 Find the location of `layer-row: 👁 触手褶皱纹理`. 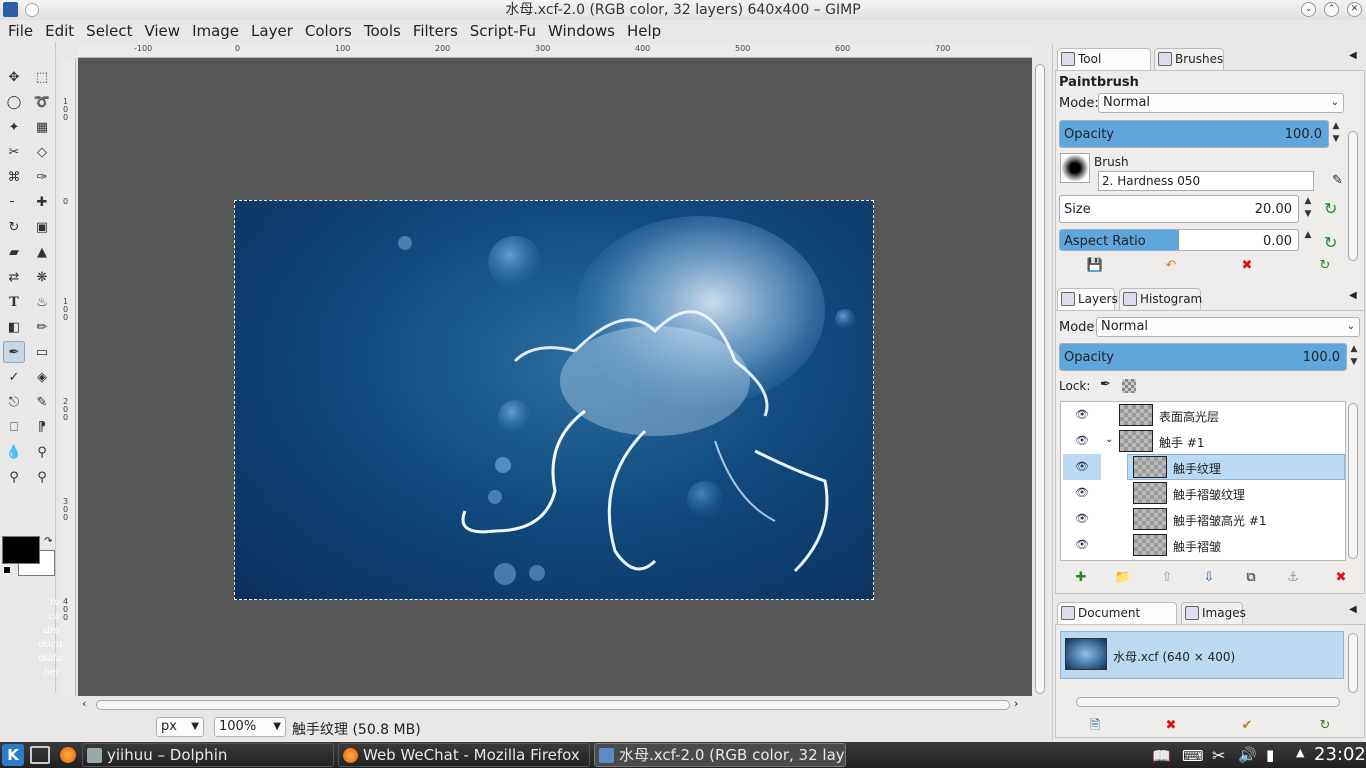

layer-row: 👁 触手褶皱纹理 is located at coordinates (1203, 493).